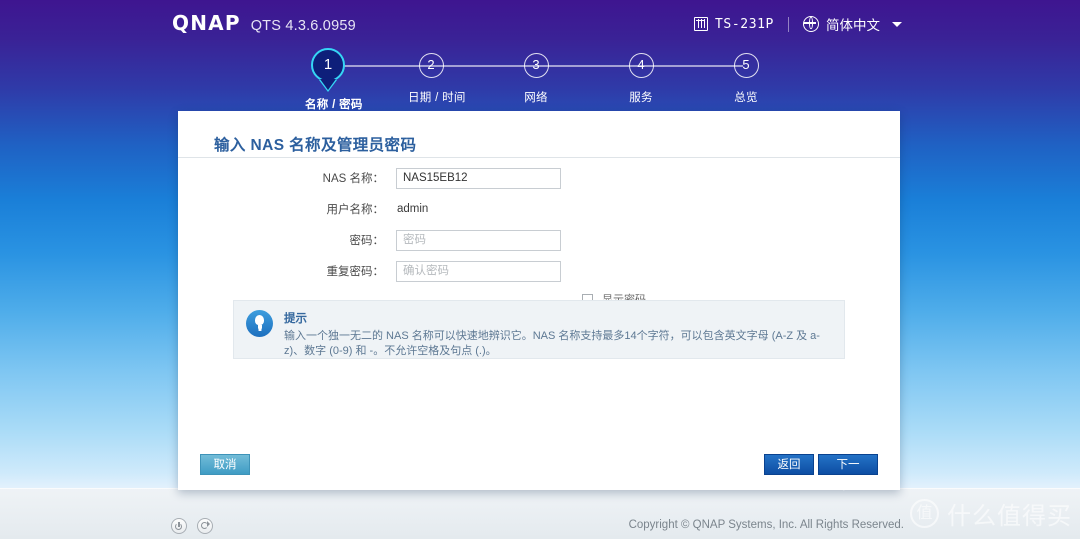 This screenshot has width=1080, height=539. Describe the element at coordinates (315, 145) in the screenshot. I see `page-title: 输入 NAS 名称及管理员密码` at that location.